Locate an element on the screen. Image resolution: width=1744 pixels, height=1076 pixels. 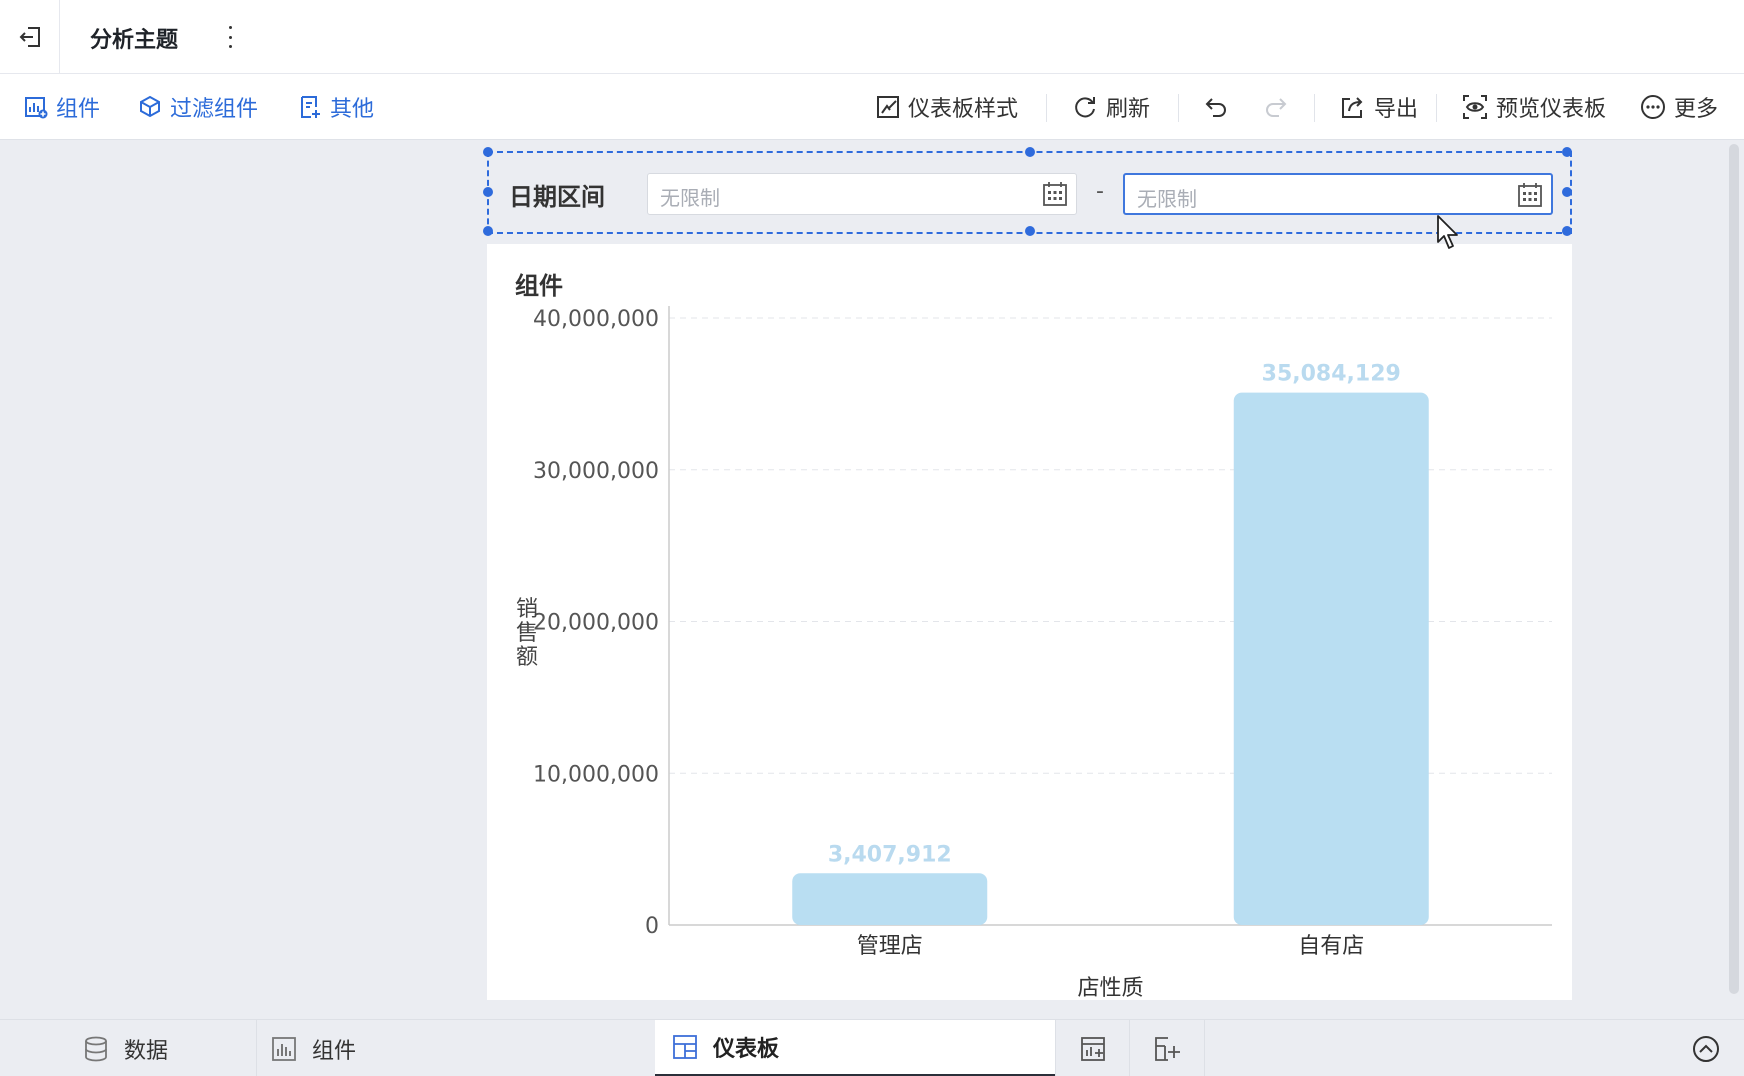
filter-label: 日期区间 is located at coordinates (557, 197).